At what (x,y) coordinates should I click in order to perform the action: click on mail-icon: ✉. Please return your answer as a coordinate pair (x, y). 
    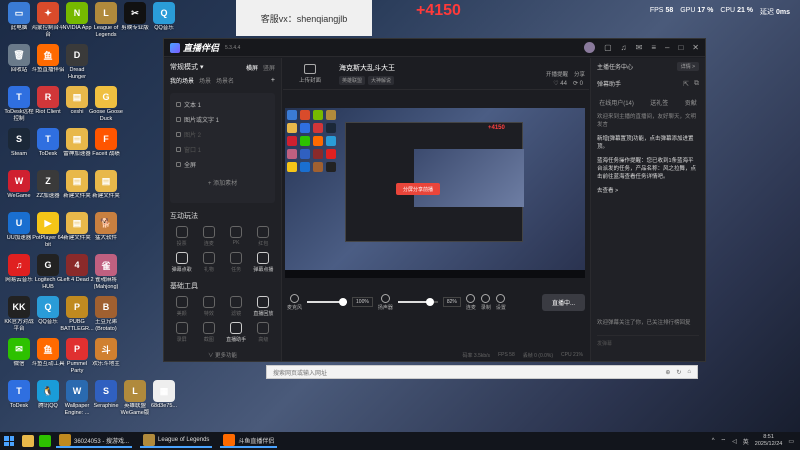
    Looking at the image, I should click on (639, 47).